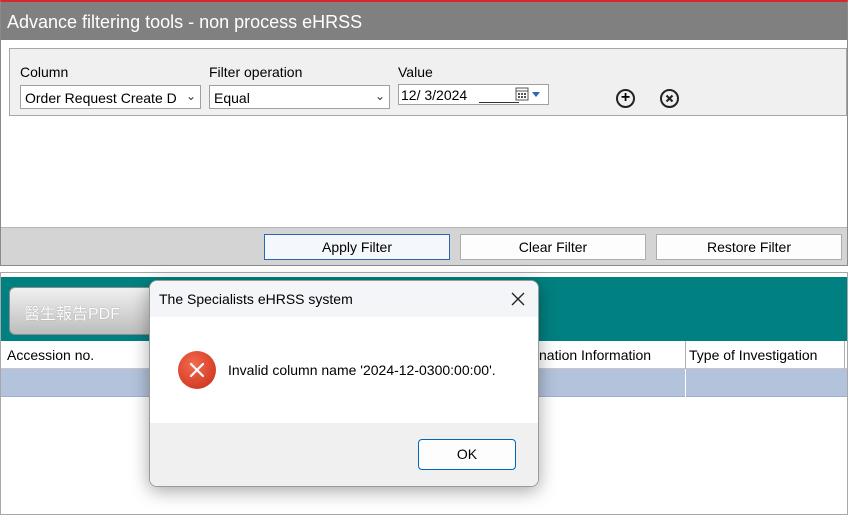 This screenshot has width=853, height=515. Describe the element at coordinates (625, 98) in the screenshot. I see `plus-circle-icon: +` at that location.